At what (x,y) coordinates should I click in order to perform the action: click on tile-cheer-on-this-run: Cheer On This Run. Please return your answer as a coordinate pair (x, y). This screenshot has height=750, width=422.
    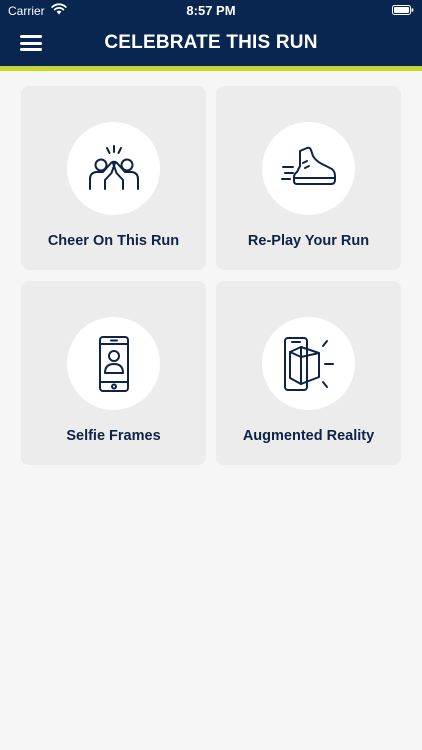
    Looking at the image, I should click on (113, 178).